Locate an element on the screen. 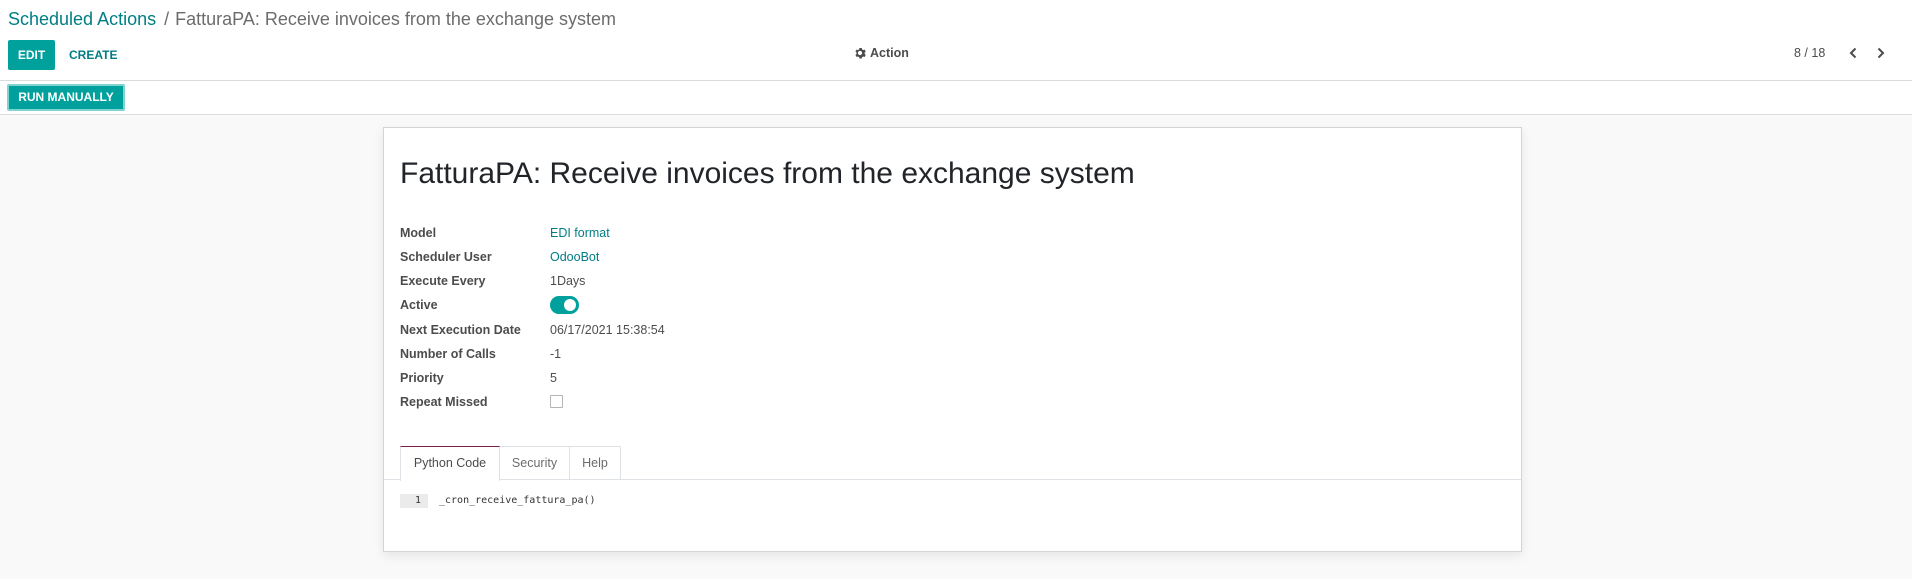 This screenshot has width=1912, height=579. tabs-divider is located at coordinates (952, 479).